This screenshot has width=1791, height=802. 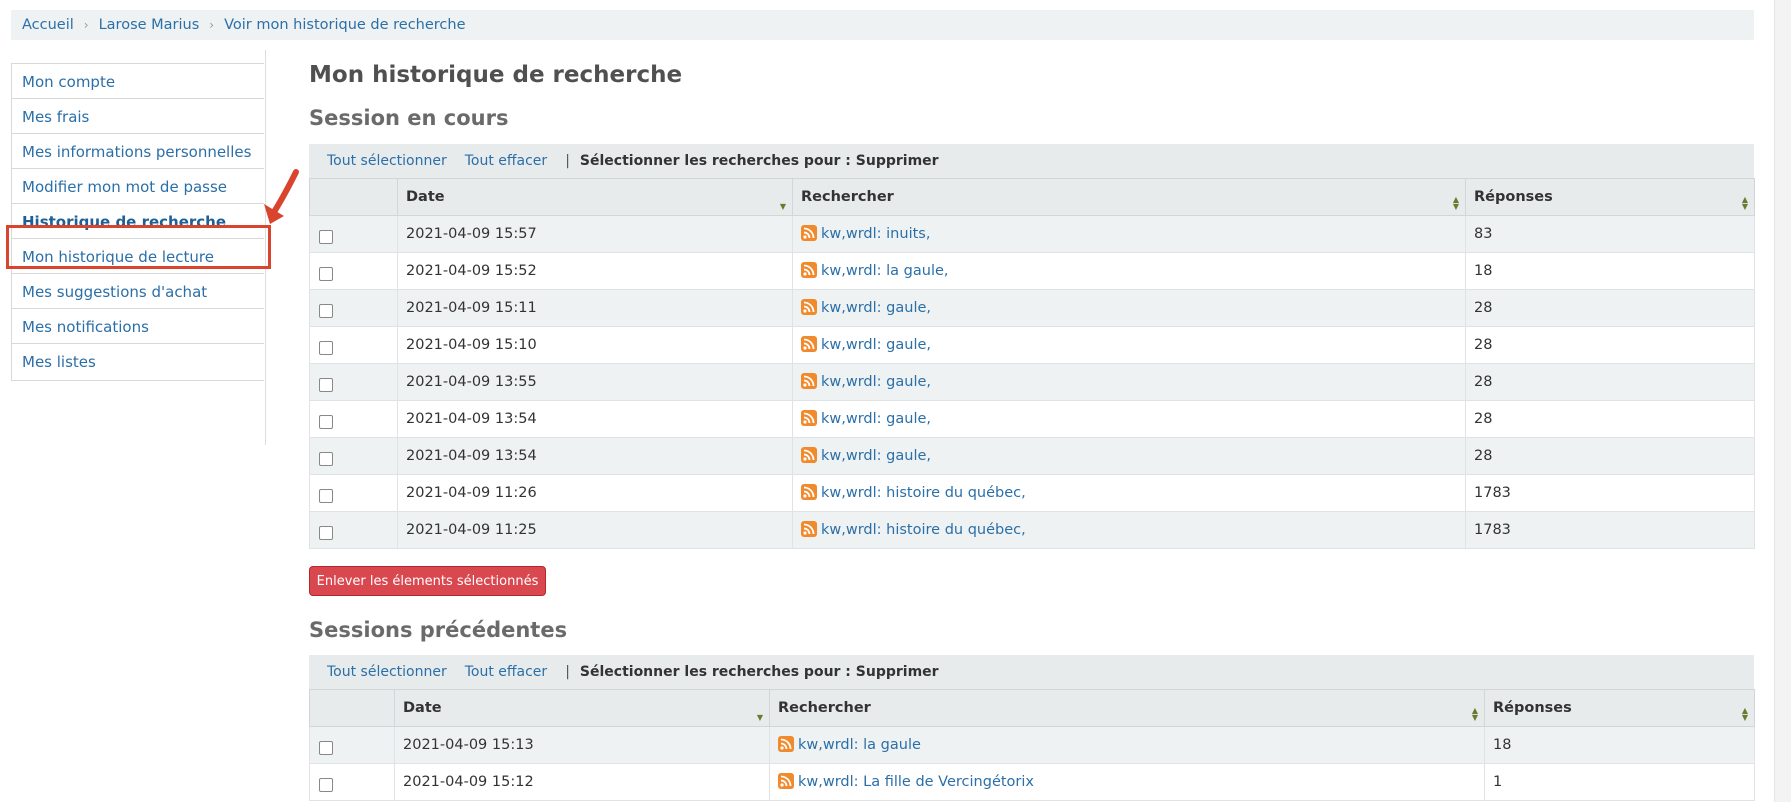 I want to click on page-scrollbar, so click(x=1782, y=401).